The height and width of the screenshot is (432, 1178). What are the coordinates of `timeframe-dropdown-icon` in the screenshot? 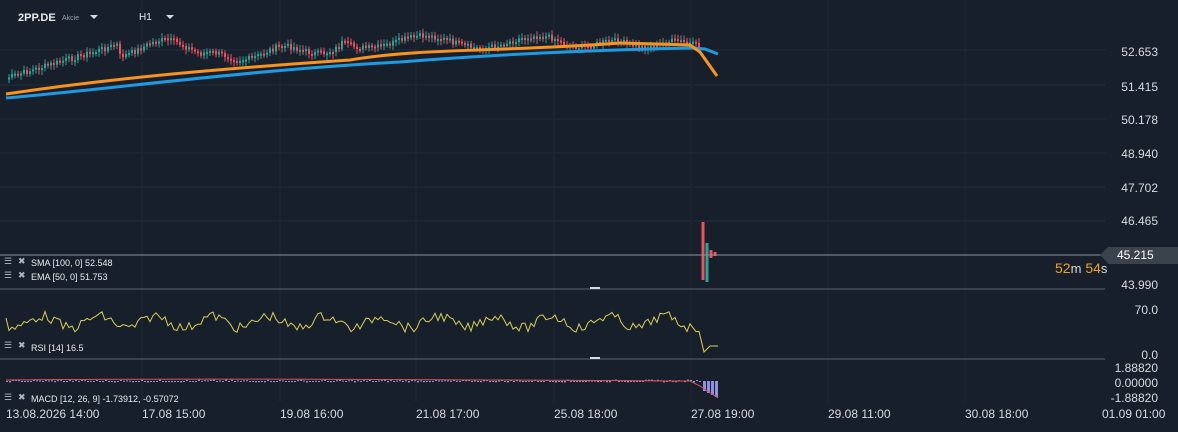 It's located at (170, 17).